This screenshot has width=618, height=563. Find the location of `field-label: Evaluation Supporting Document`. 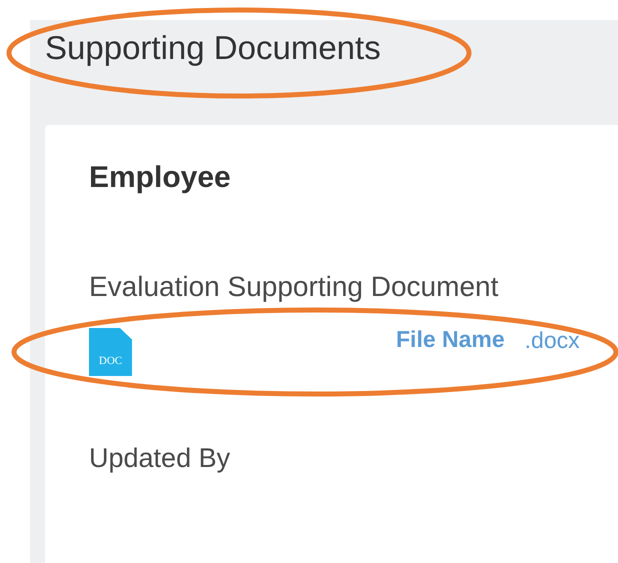

field-label: Evaluation Supporting Document is located at coordinates (293, 287).